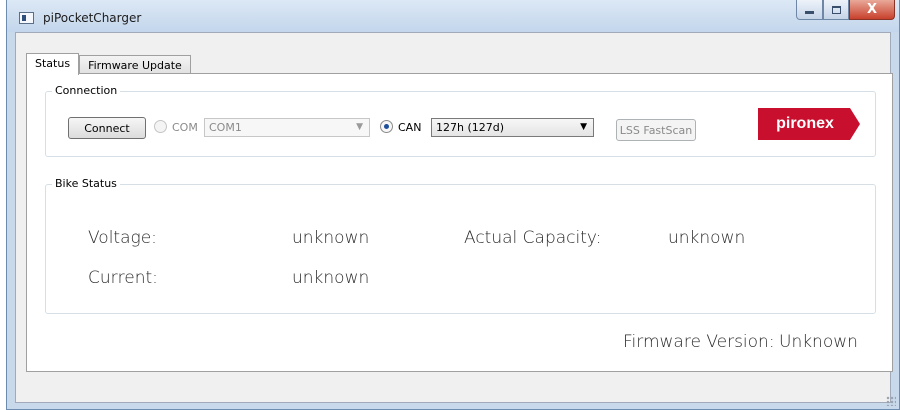 This screenshot has width=900, height=410. What do you see at coordinates (185, 127) in the screenshot?
I see `com-radio-label: COM` at bounding box center [185, 127].